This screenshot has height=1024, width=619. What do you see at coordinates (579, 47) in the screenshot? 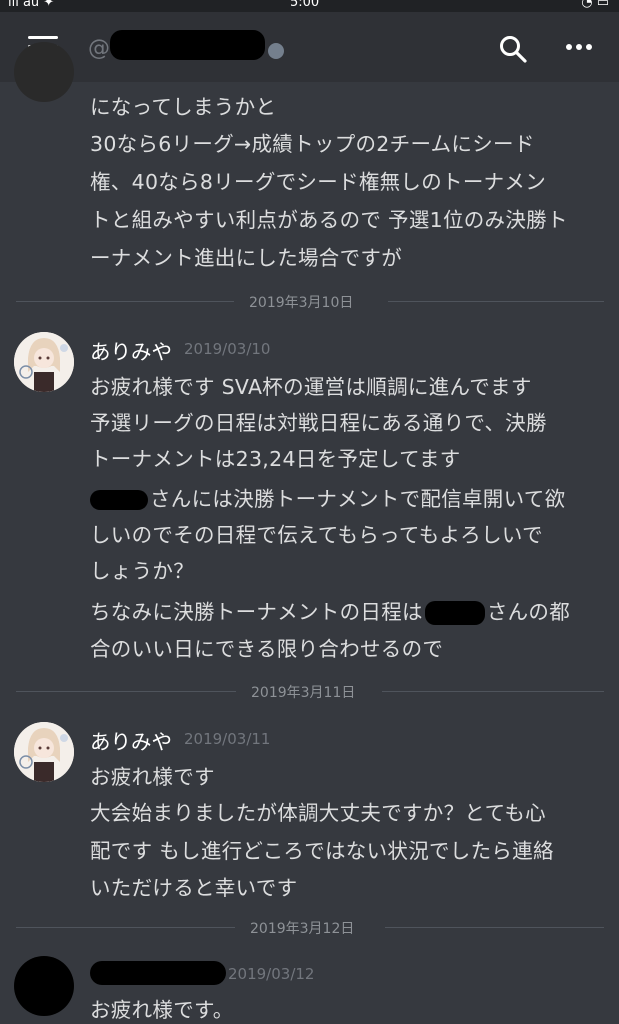
I see `more-options-icon` at bounding box center [579, 47].